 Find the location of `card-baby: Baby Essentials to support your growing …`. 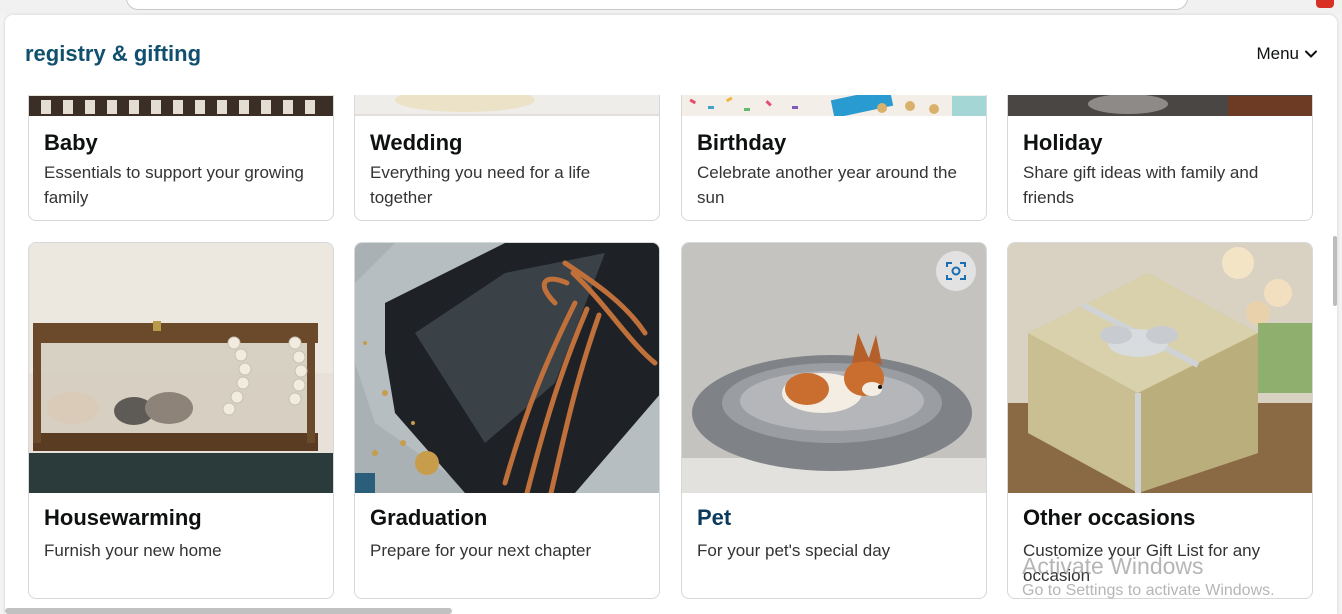

card-baby: Baby Essentials to support your growing … is located at coordinates (181, 158).